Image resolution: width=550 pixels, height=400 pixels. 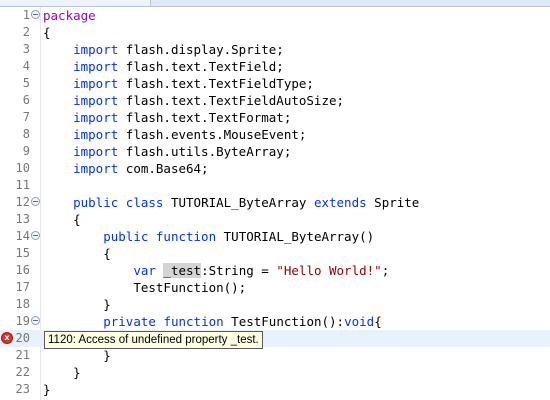 I want to click on code-text: import com.Base64;, so click(x=126, y=168).